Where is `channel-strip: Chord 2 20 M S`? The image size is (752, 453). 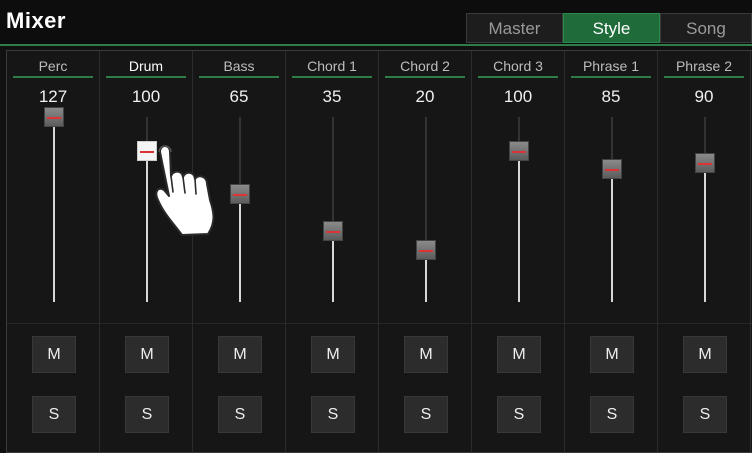
channel-strip: Chord 2 20 M S is located at coordinates (425, 252).